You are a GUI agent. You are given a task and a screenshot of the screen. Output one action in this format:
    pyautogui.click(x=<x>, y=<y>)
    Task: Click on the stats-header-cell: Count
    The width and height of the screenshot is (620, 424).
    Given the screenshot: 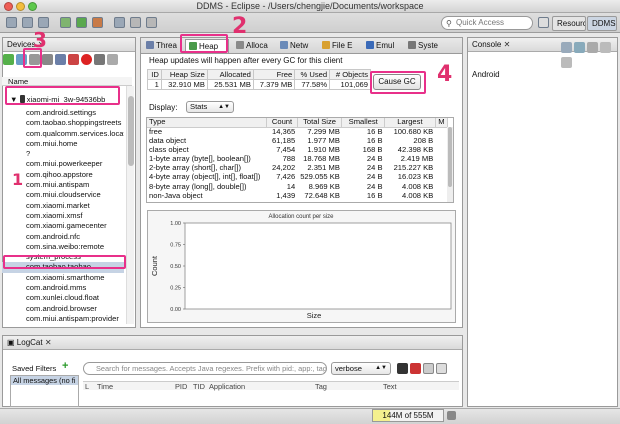 What is the action you would take?
    pyautogui.click(x=282, y=122)
    